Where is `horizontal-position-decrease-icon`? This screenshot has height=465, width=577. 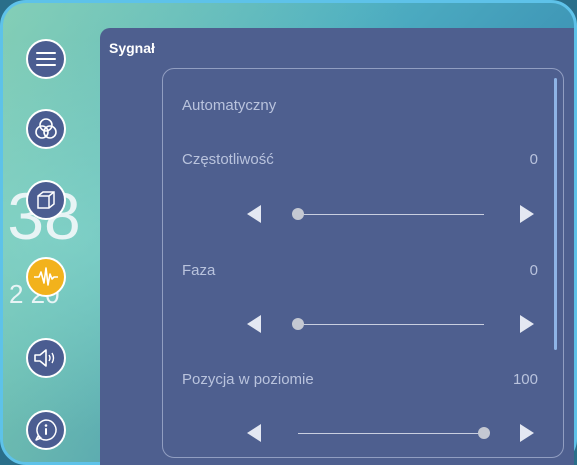
horizontal-position-decrease-icon is located at coordinates (254, 433).